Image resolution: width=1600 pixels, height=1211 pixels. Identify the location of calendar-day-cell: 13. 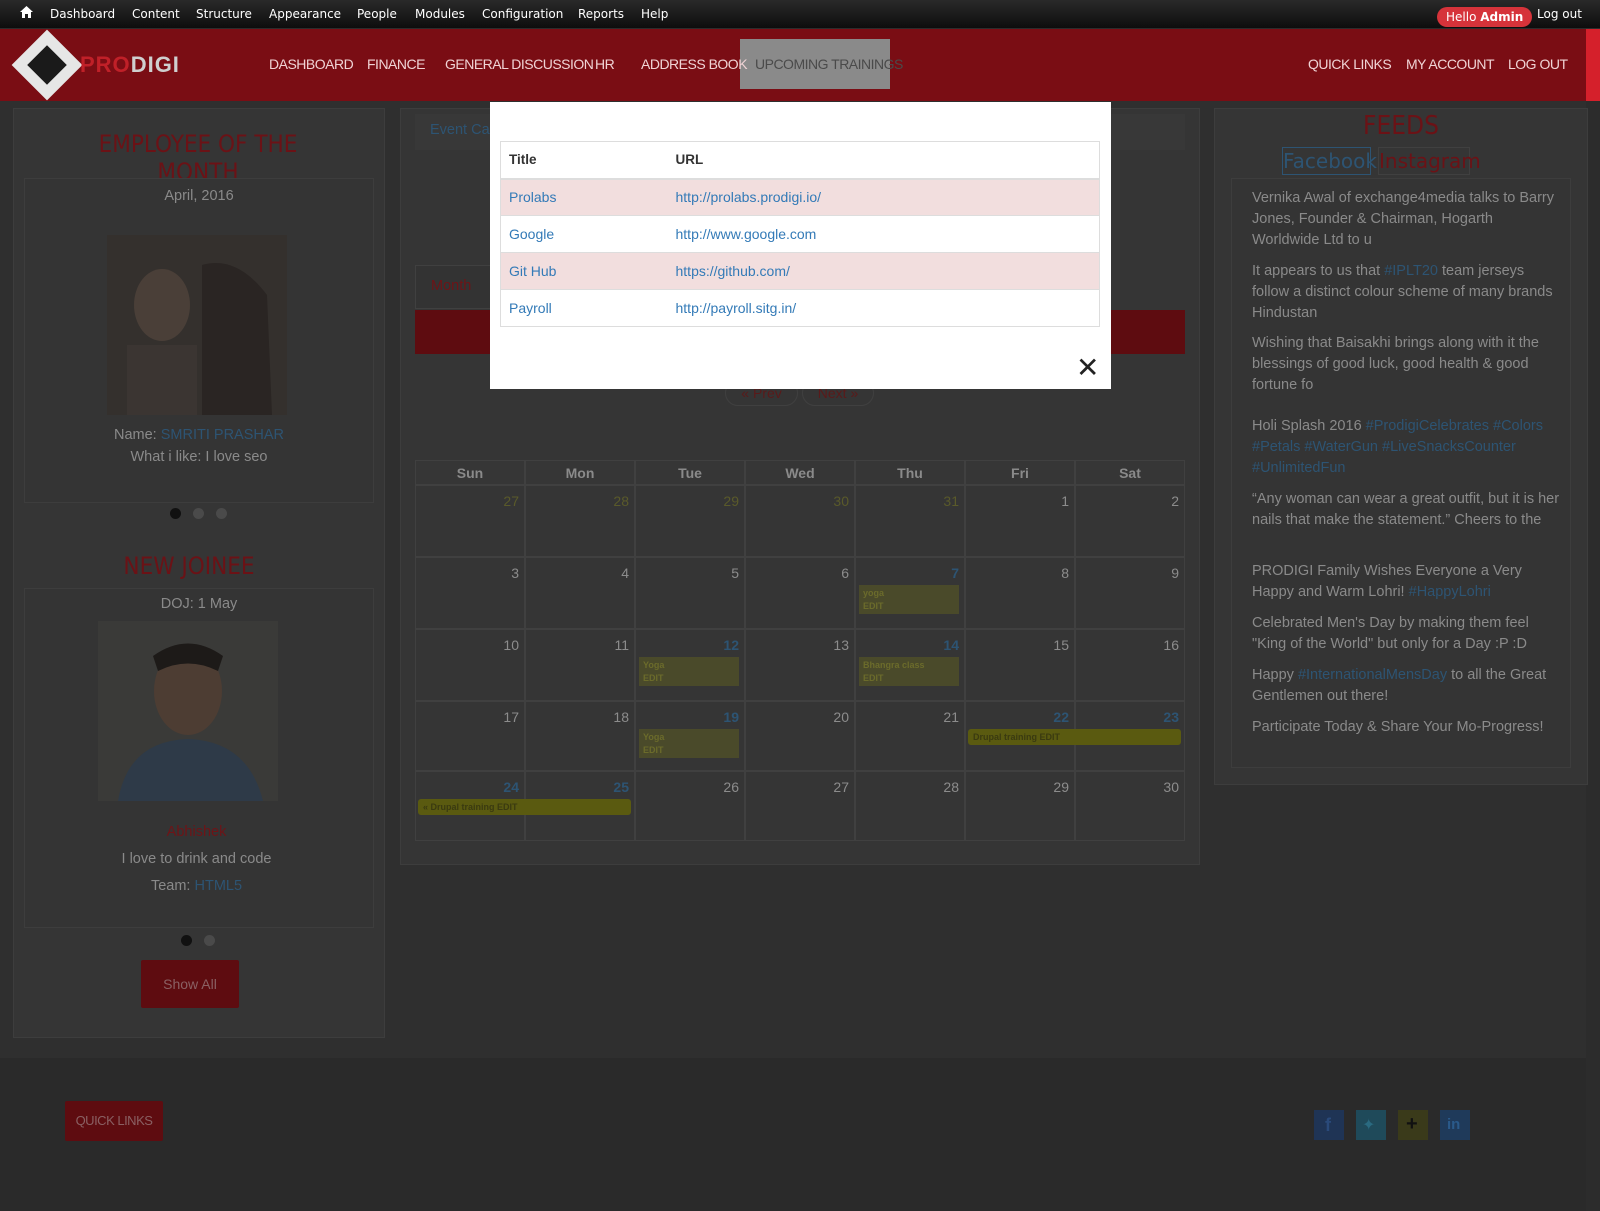
(800, 665).